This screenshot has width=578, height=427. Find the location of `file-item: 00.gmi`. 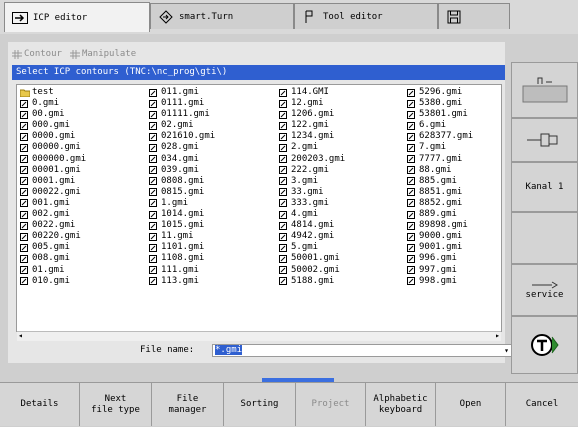

file-item: 00.gmi is located at coordinates (53, 114).